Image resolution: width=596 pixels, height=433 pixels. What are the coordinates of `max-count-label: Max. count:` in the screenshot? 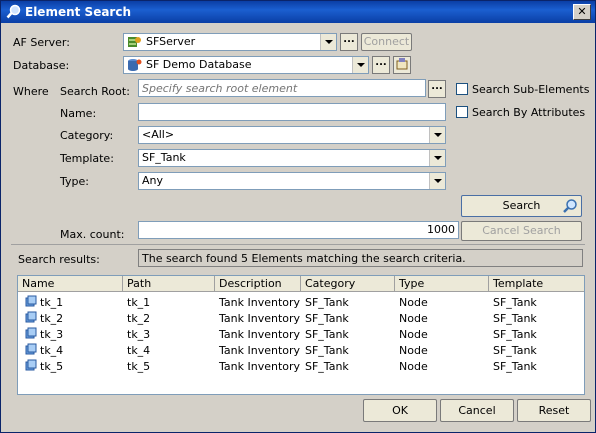 It's located at (92, 234).